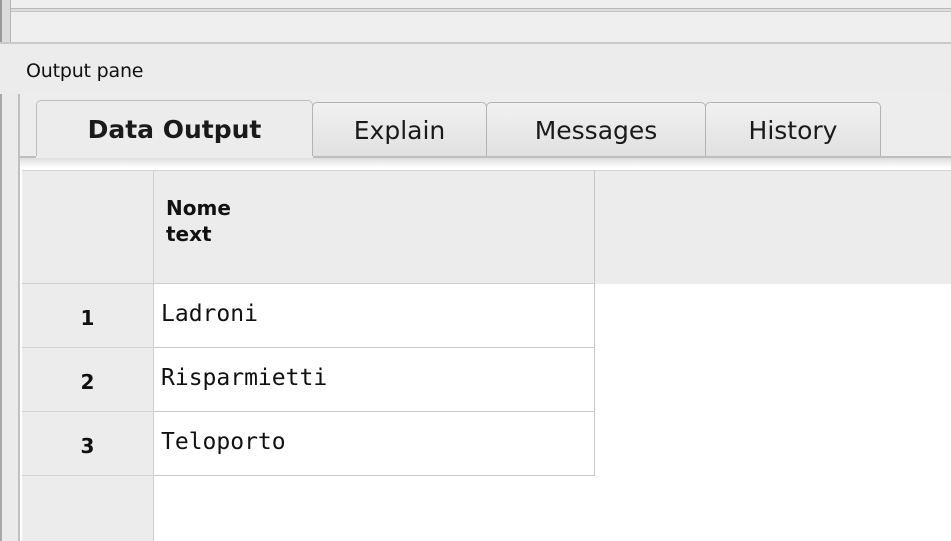 The image size is (951, 541). What do you see at coordinates (399, 130) in the screenshot?
I see `tab-explain: Explain` at bounding box center [399, 130].